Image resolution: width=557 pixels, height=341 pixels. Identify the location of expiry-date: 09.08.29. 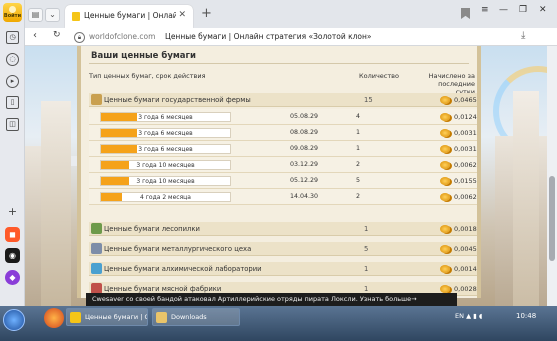
(304, 148).